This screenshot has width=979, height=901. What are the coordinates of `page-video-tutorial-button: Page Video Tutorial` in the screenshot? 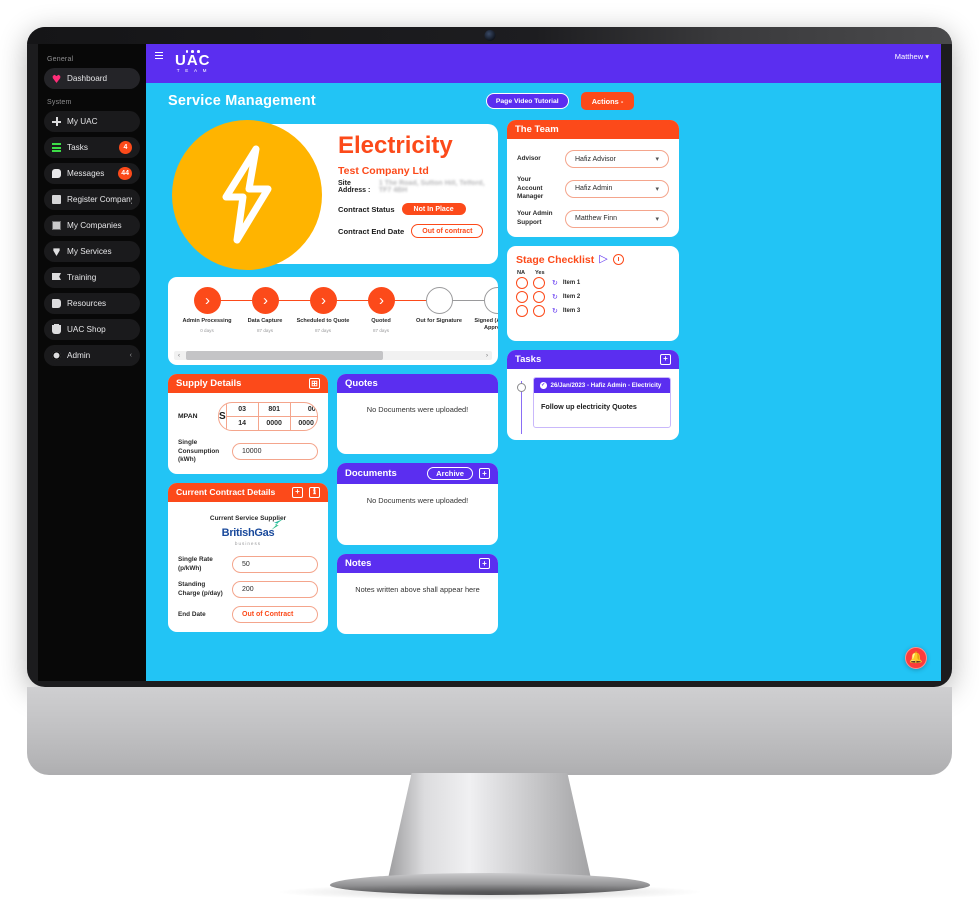 It's located at (527, 101).